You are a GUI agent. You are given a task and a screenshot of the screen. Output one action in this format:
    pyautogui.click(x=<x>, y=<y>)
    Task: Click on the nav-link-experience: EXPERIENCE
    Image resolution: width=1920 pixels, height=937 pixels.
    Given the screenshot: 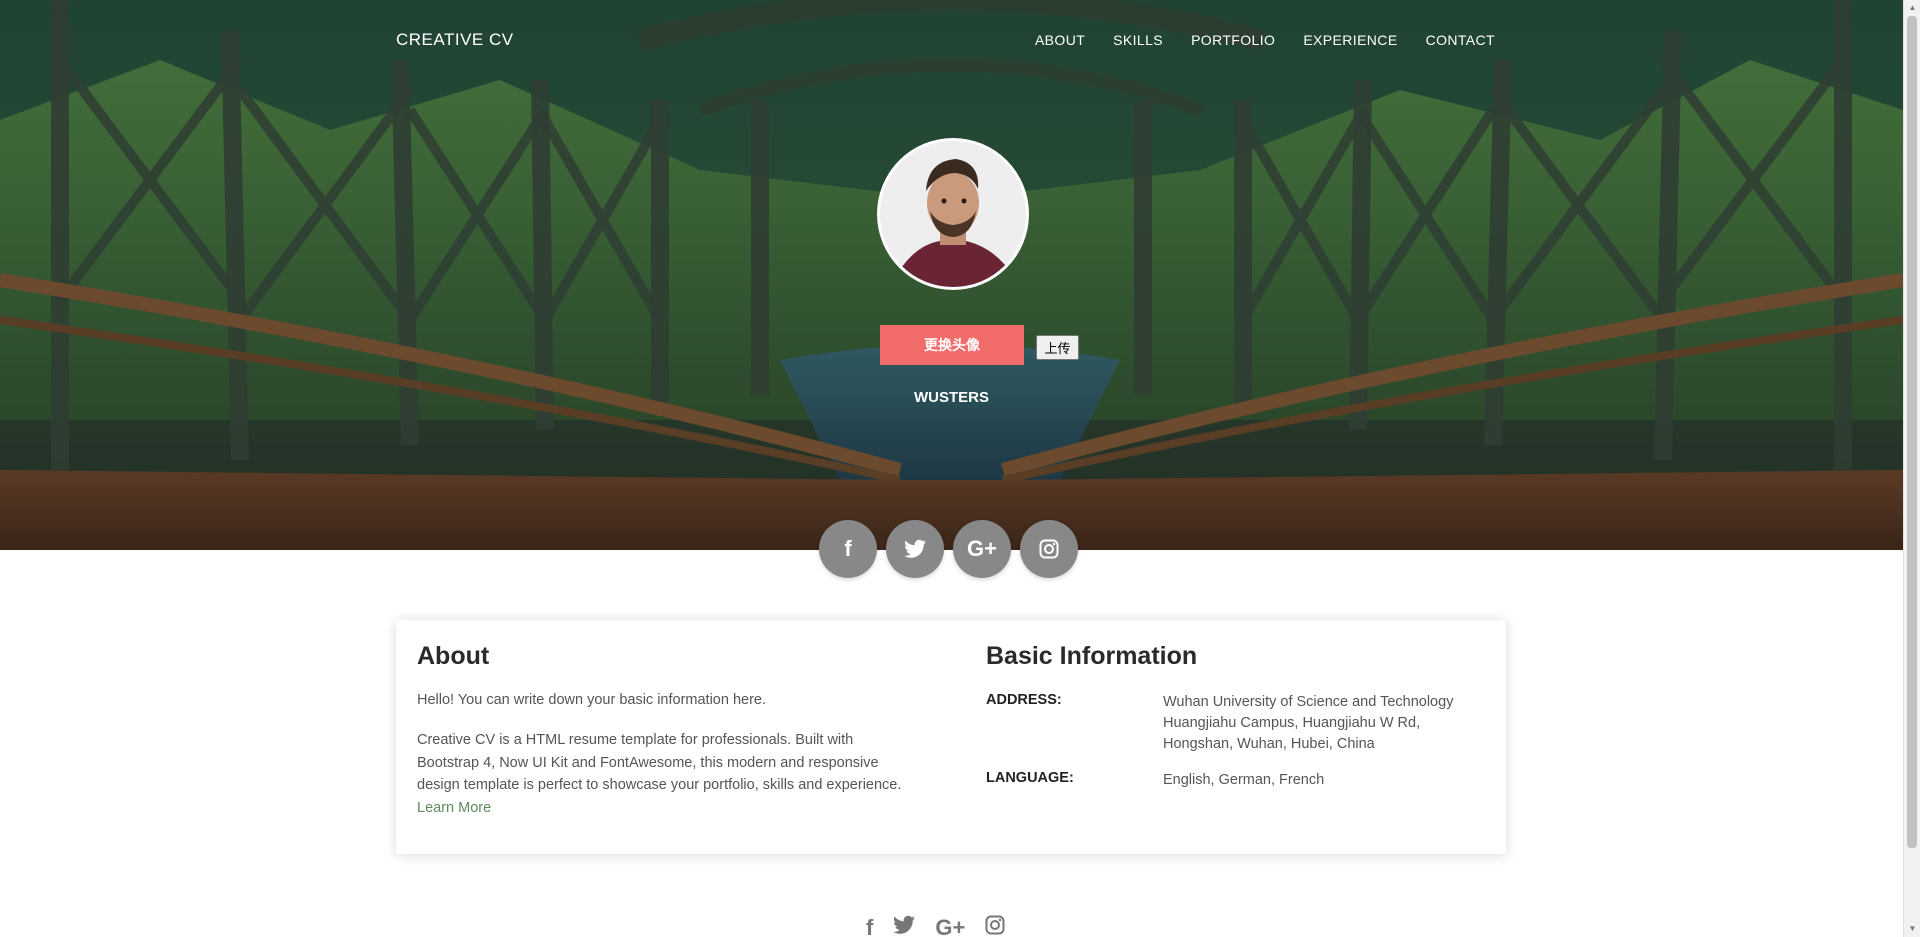 What is the action you would take?
    pyautogui.click(x=1350, y=40)
    